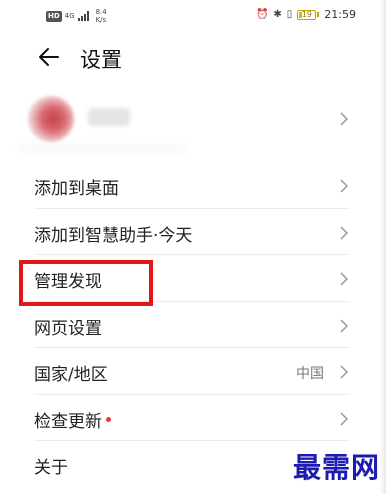 This screenshot has height=494, width=386. I want to click on menu-item-label-wrap: 检查更新, so click(72, 419).